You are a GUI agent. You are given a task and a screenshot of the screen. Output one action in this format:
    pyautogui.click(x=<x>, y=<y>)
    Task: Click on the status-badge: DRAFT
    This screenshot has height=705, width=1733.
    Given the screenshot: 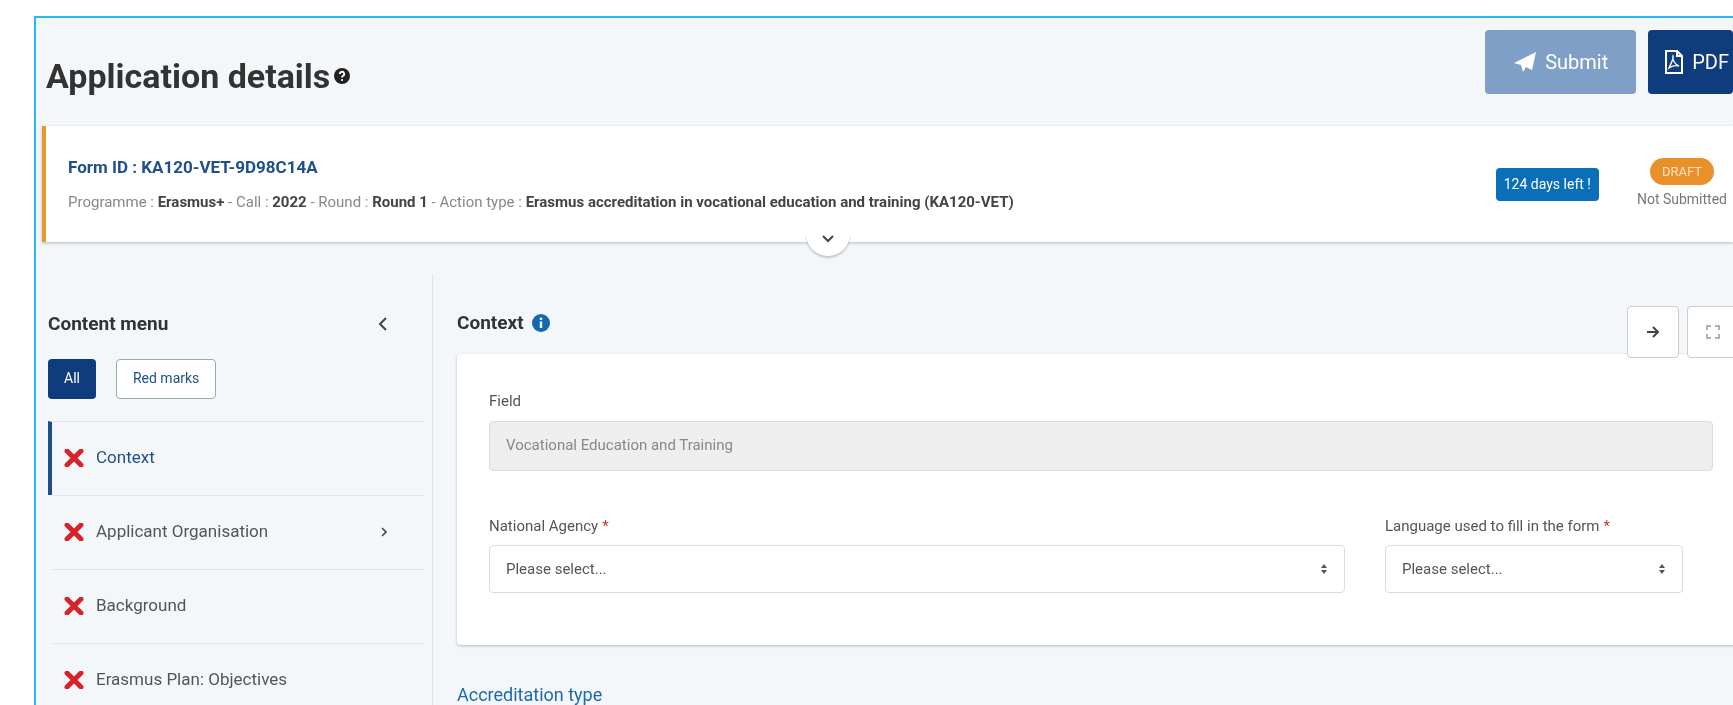 What is the action you would take?
    pyautogui.click(x=1681, y=171)
    